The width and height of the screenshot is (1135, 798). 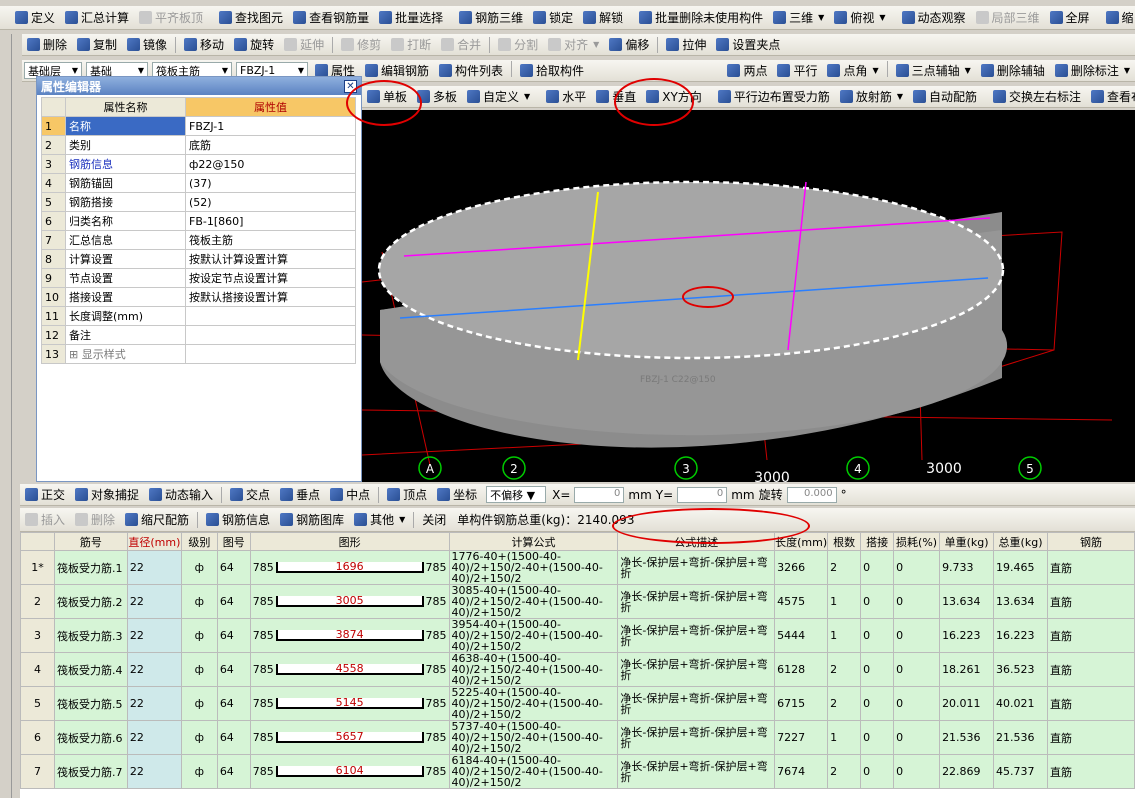 What do you see at coordinates (90, 703) in the screenshot?
I see `rebar-name: 筏板受力筋.5` at bounding box center [90, 703].